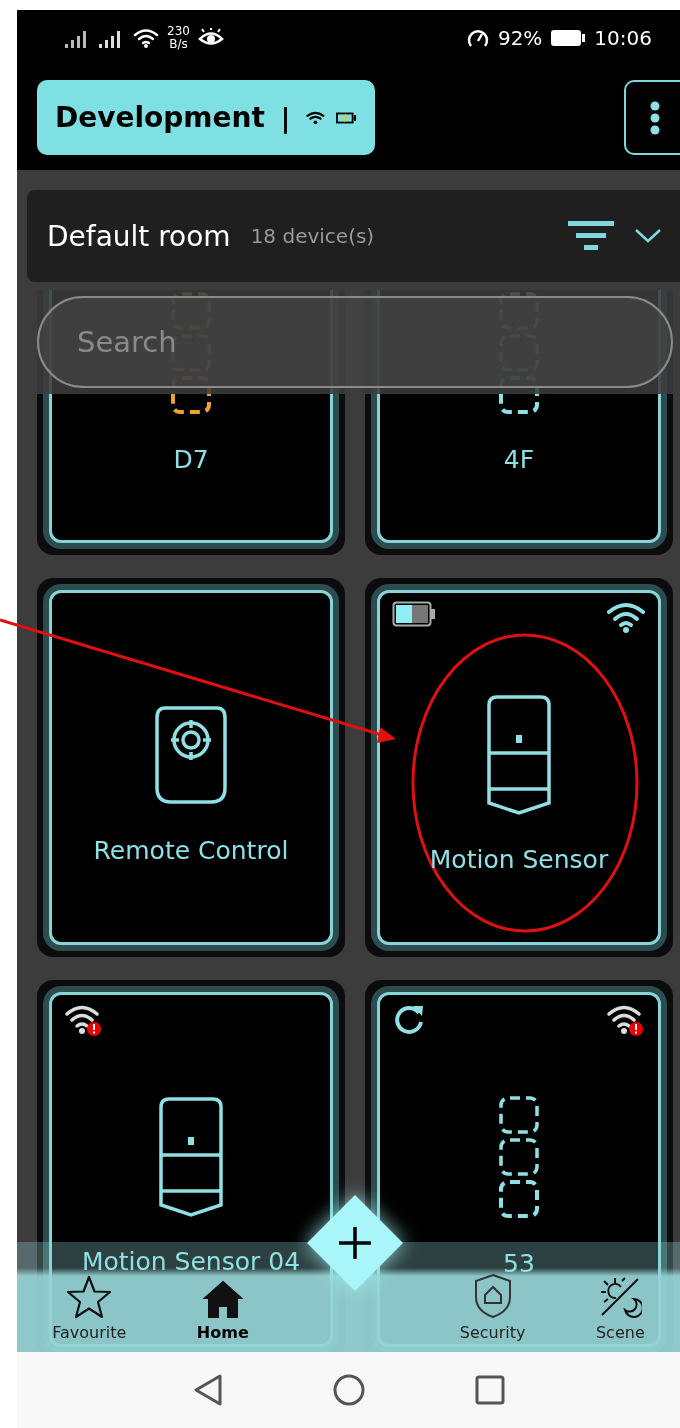 The height and width of the screenshot is (1428, 680). What do you see at coordinates (312, 236) in the screenshot?
I see `device-count: 18 device(s)` at bounding box center [312, 236].